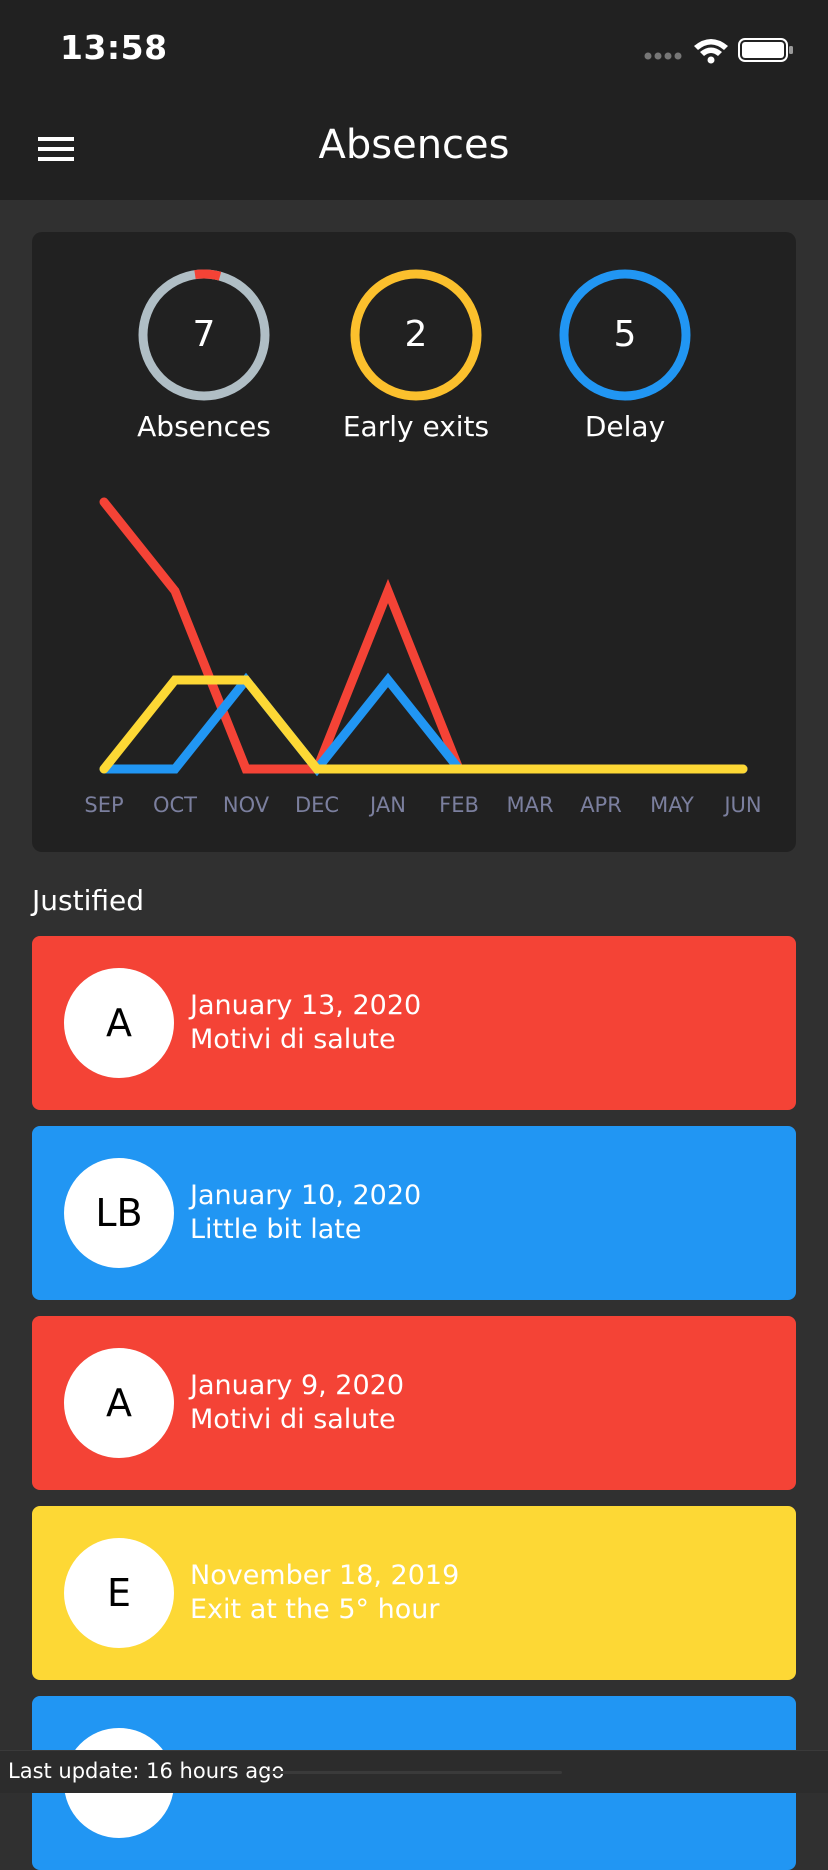 The width and height of the screenshot is (828, 1870). I want to click on status-bar: 13:58, so click(414, 50).